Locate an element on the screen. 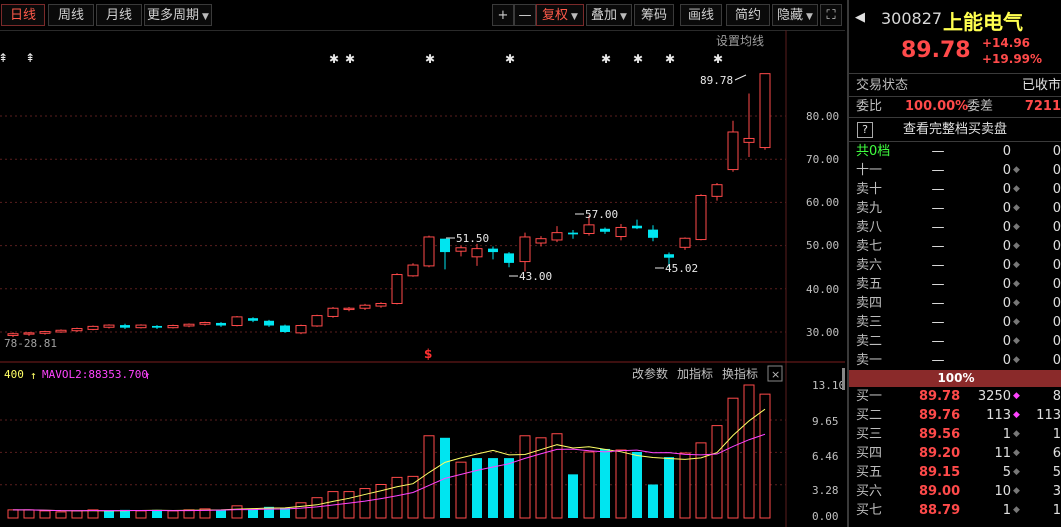  tab-monthly: 月线 is located at coordinates (119, 15).